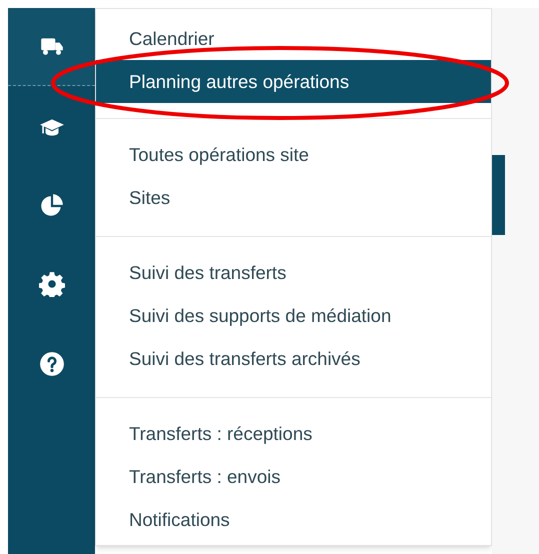 The width and height of the screenshot is (539, 554). I want to click on menu-item: Calendrier, so click(293, 38).